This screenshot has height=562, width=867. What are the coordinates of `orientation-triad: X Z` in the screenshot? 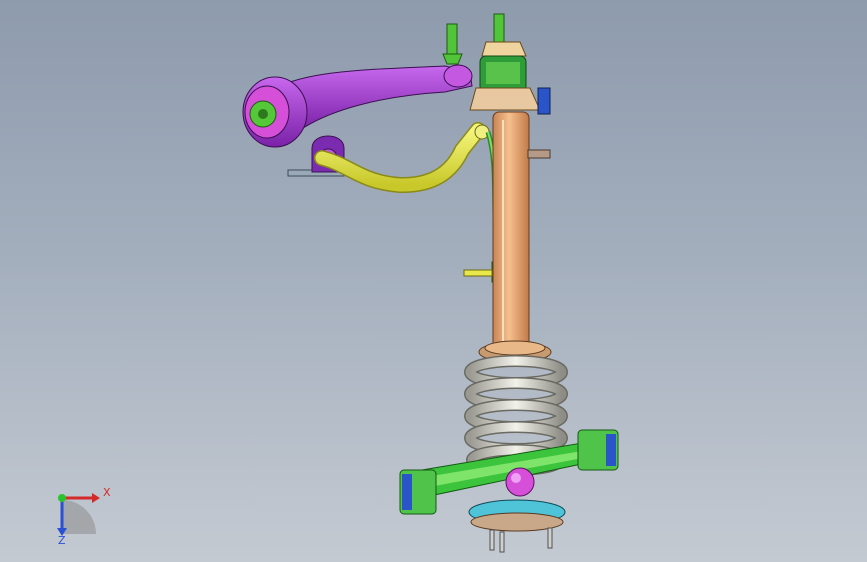 It's located at (80, 515).